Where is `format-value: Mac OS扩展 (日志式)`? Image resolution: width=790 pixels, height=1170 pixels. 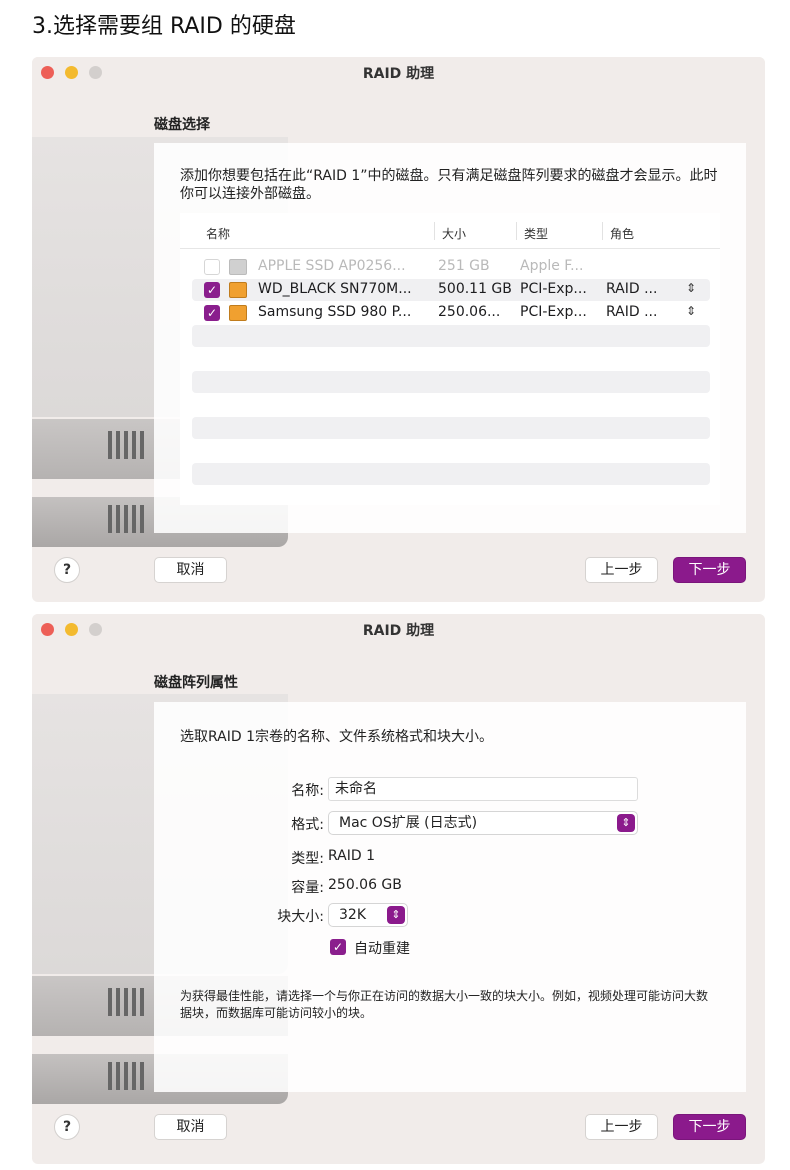
format-value: Mac OS扩展 (日志式) is located at coordinates (408, 823).